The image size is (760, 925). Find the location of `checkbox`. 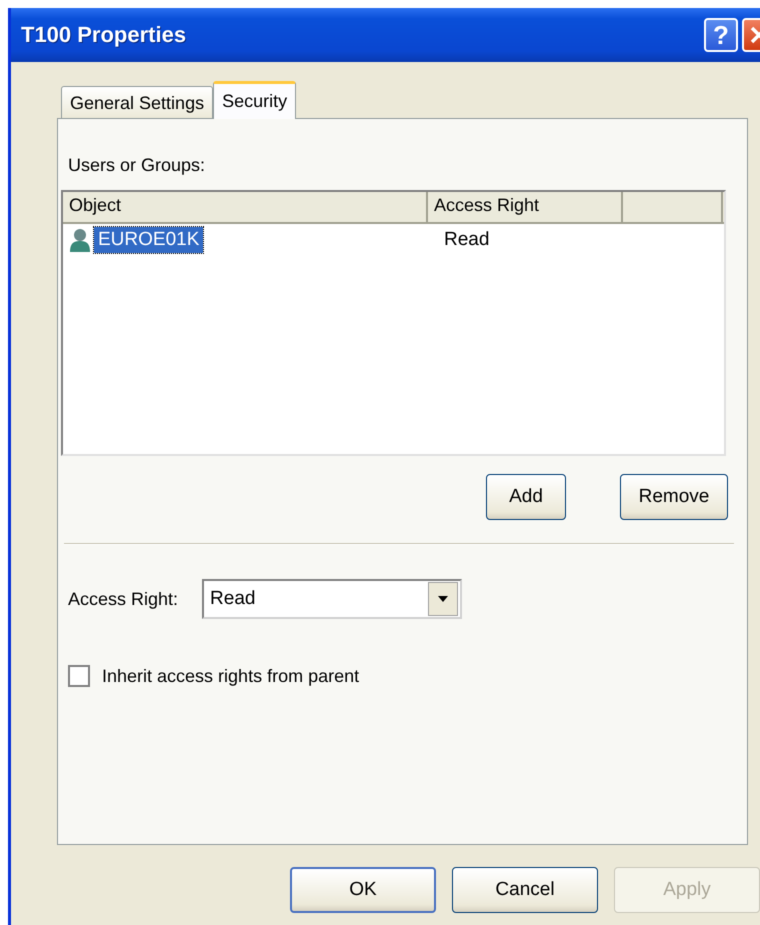

checkbox is located at coordinates (79, 676).